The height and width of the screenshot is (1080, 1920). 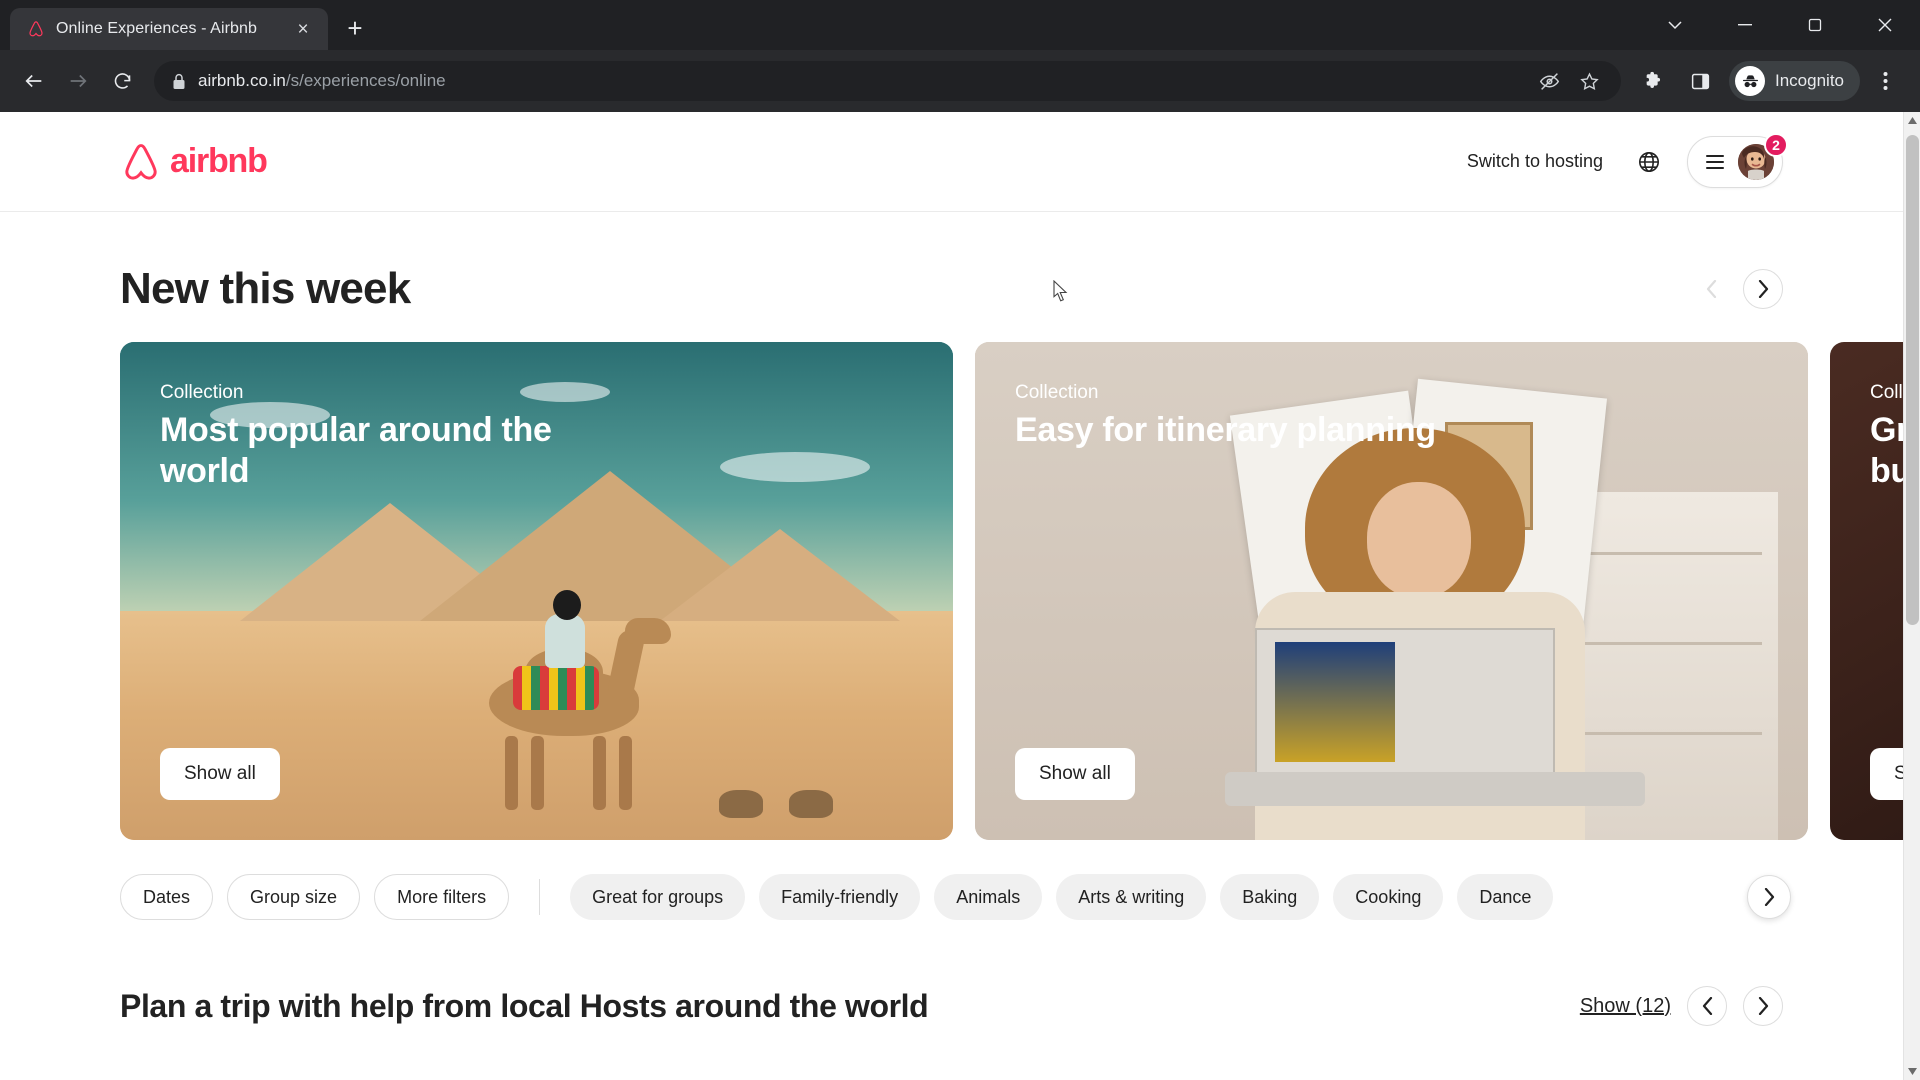 What do you see at coordinates (242, 80) in the screenshot?
I see `url-domain: airbnb.co.in` at bounding box center [242, 80].